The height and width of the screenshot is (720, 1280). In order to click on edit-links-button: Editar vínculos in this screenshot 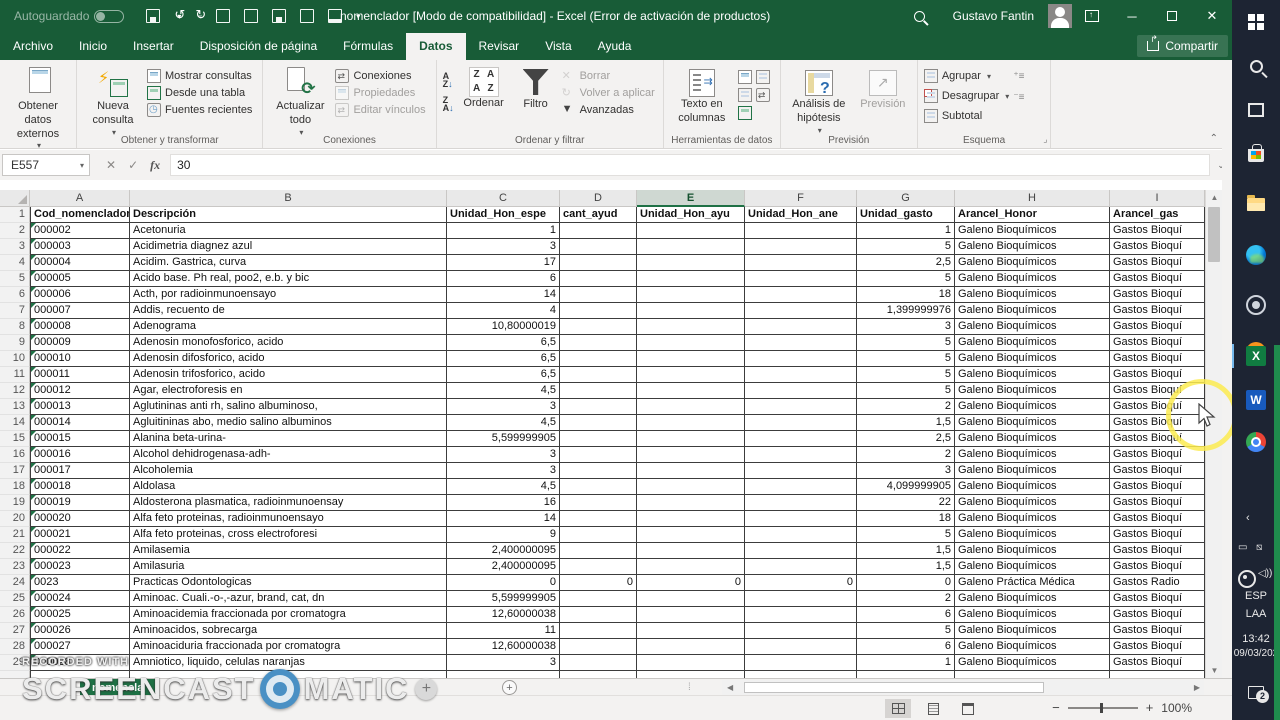, I will do `click(380, 110)`.